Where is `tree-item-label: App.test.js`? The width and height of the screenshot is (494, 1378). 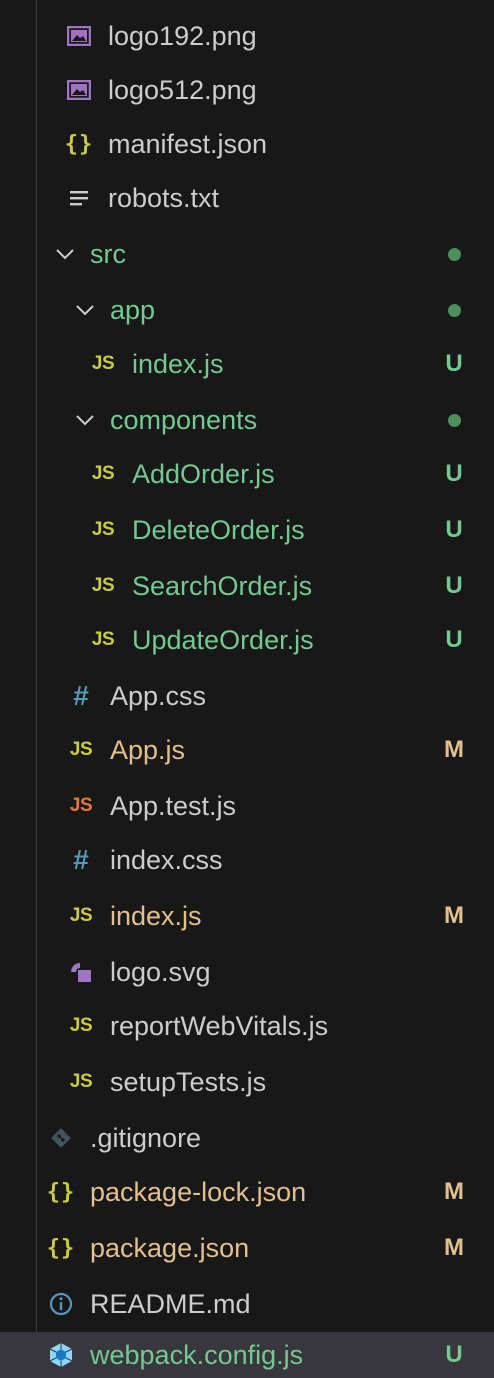 tree-item-label: App.test.js is located at coordinates (173, 805).